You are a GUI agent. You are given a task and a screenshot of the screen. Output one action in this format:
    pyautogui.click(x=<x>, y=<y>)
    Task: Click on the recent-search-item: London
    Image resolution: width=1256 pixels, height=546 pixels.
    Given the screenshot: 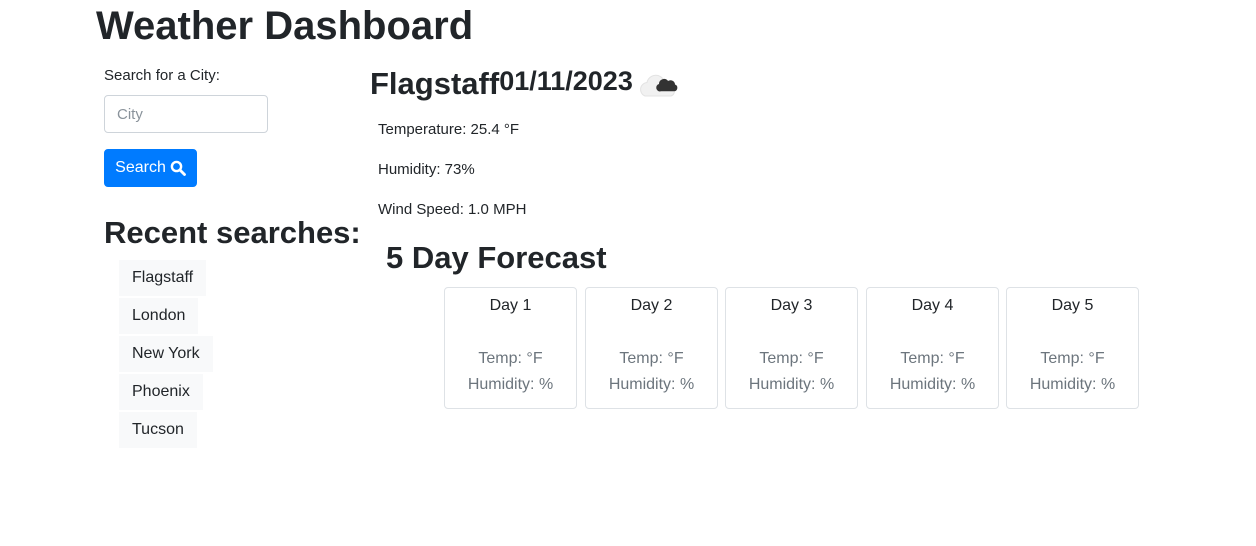 What is the action you would take?
    pyautogui.click(x=159, y=316)
    